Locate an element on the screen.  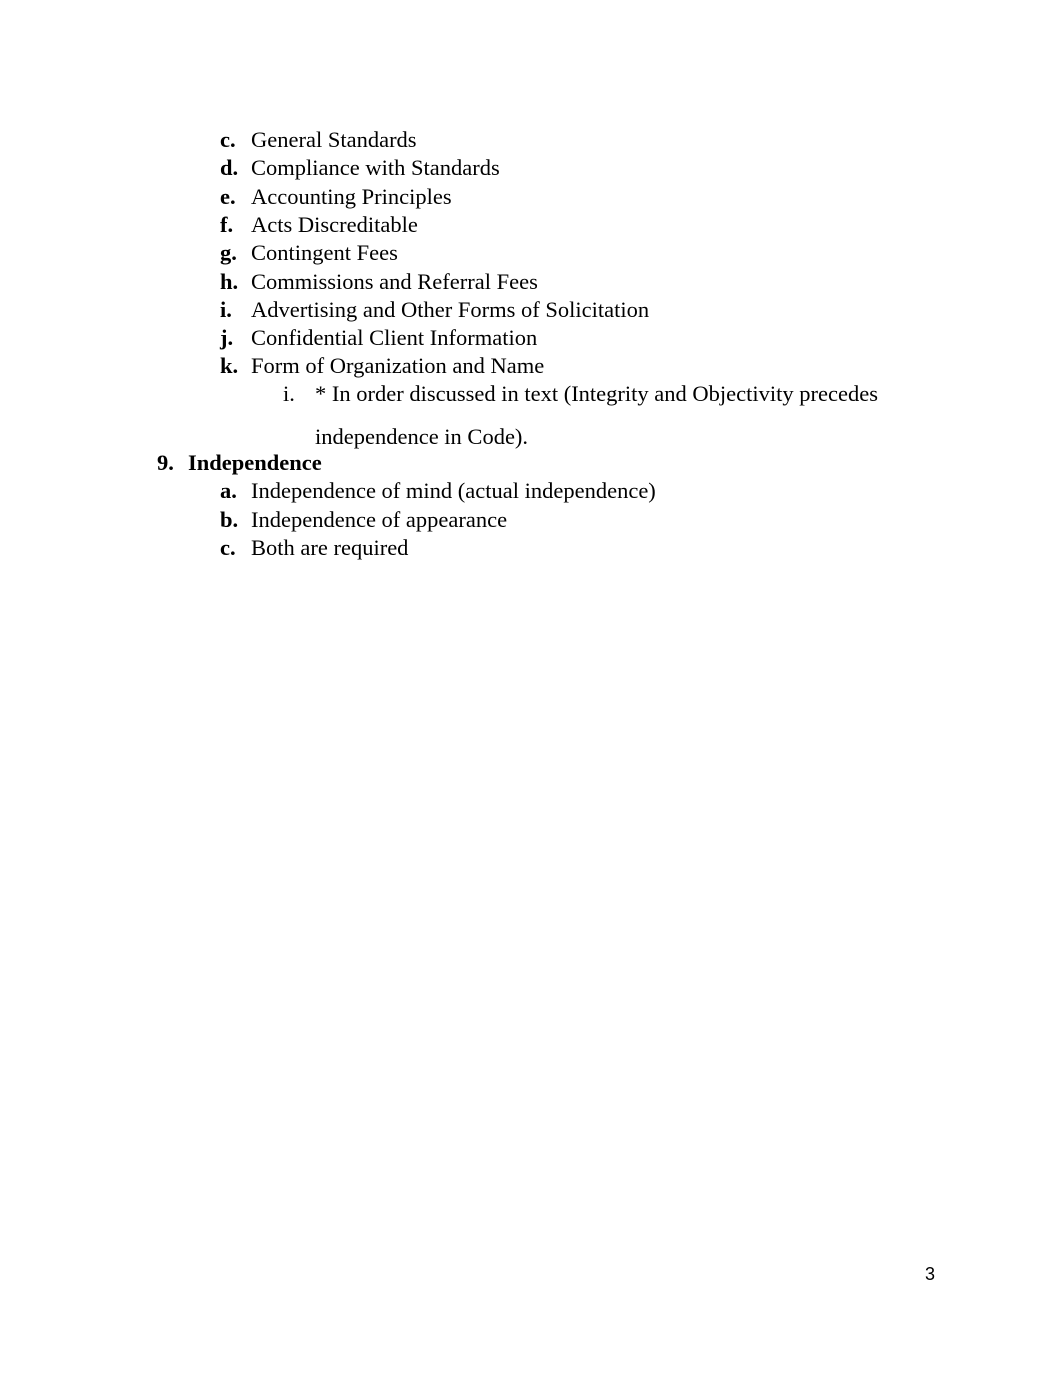
sub-note-marker: i. is located at coordinates (289, 393).